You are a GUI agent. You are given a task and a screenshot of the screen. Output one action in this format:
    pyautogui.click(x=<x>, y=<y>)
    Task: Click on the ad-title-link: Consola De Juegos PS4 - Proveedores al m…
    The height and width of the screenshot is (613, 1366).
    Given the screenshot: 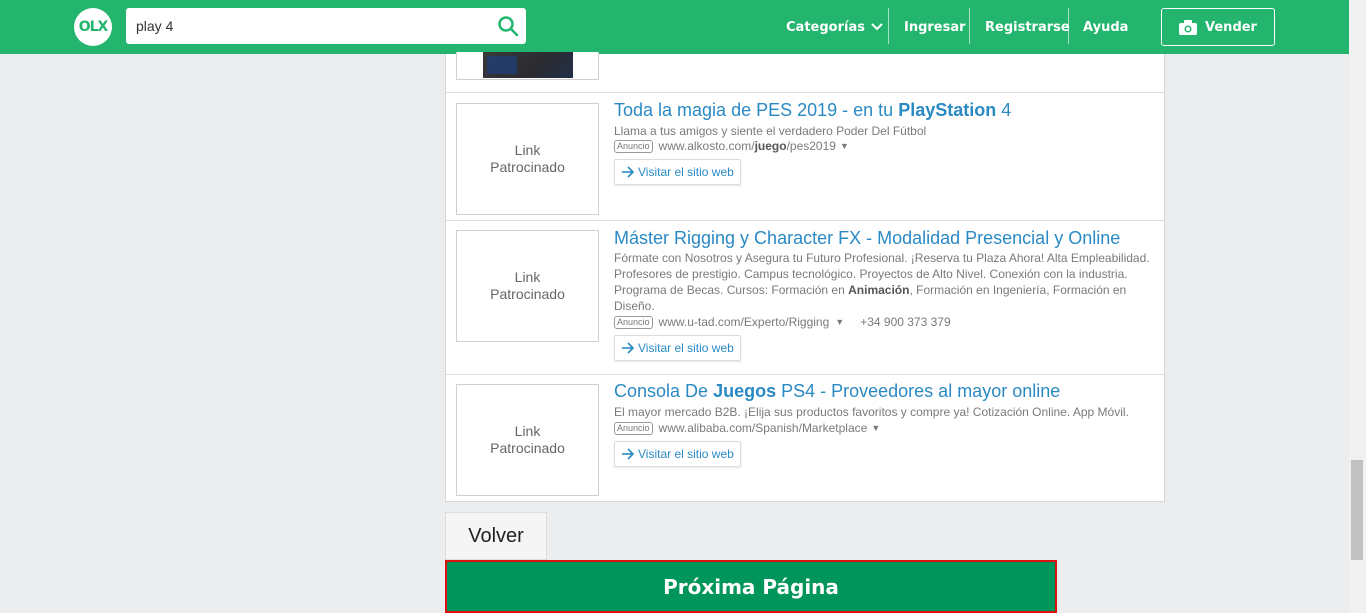 What is the action you would take?
    pyautogui.click(x=837, y=391)
    